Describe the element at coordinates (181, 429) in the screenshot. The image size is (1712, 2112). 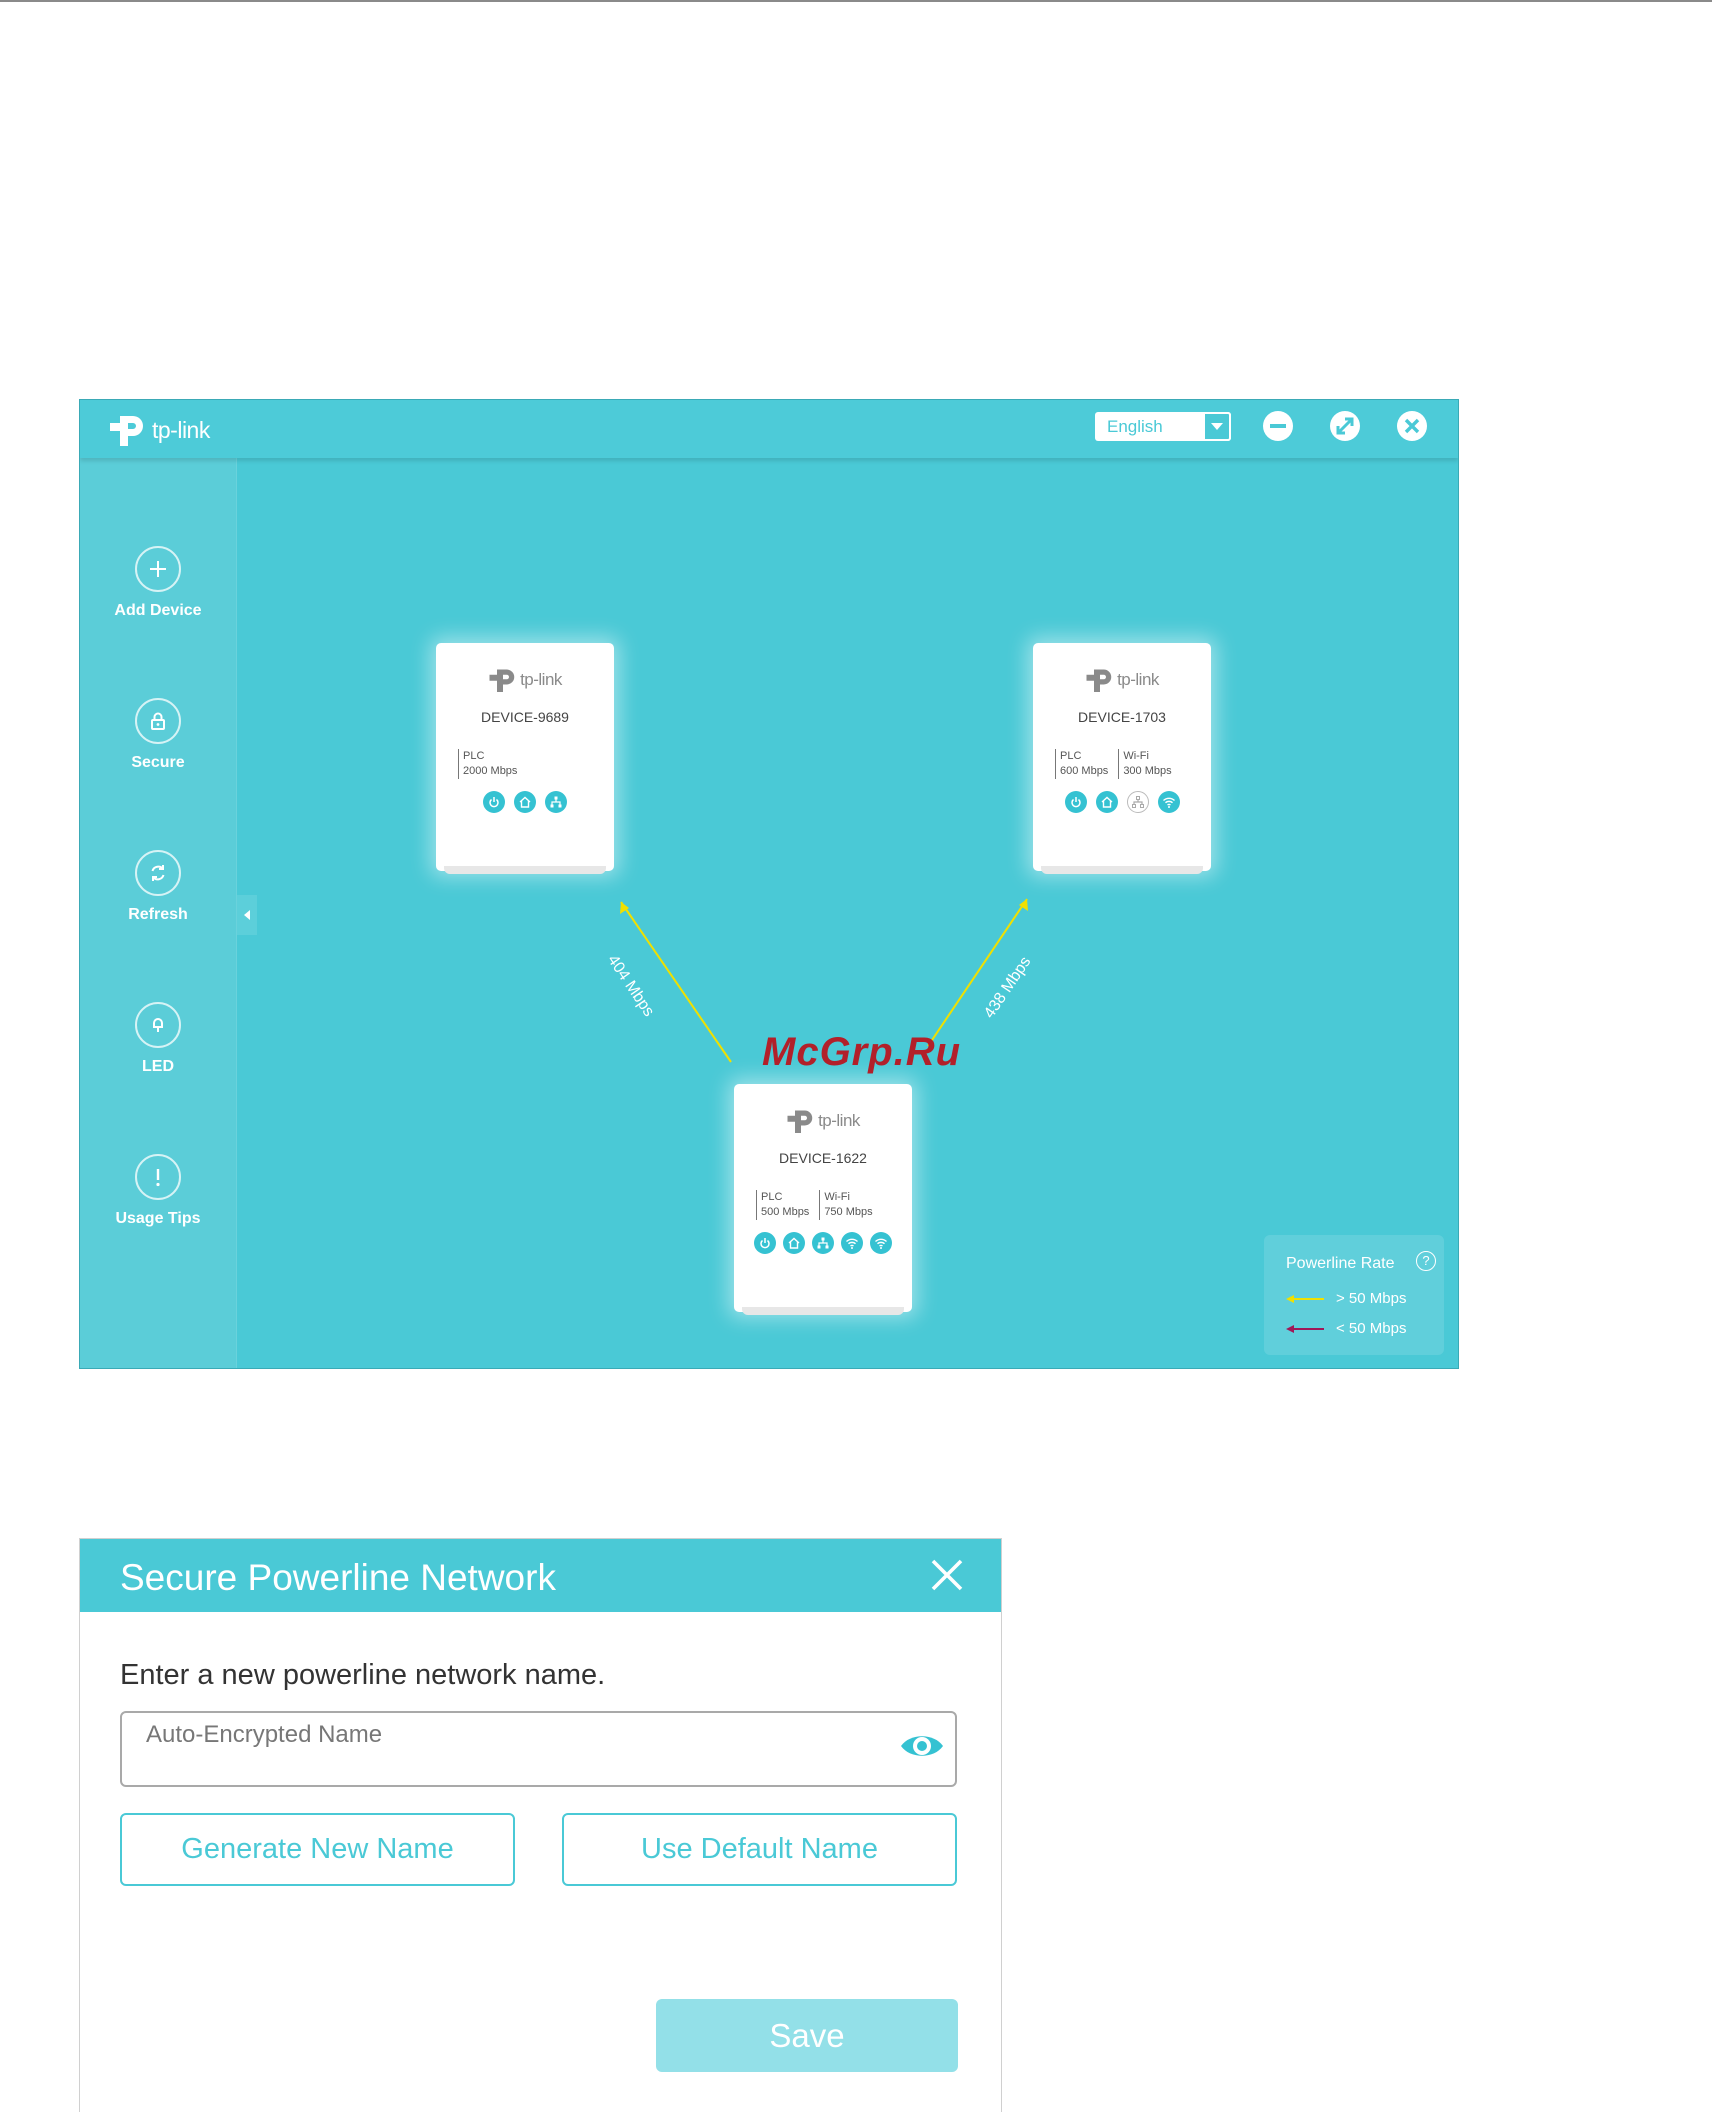
I see `logo-text: tp-link` at that location.